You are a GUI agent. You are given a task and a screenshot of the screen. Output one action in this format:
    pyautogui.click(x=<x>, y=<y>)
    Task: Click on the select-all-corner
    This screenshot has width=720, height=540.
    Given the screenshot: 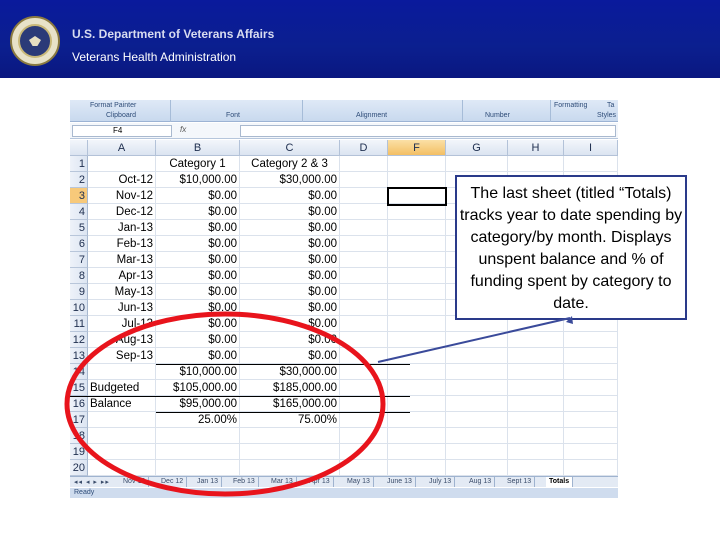 What is the action you would take?
    pyautogui.click(x=79, y=148)
    